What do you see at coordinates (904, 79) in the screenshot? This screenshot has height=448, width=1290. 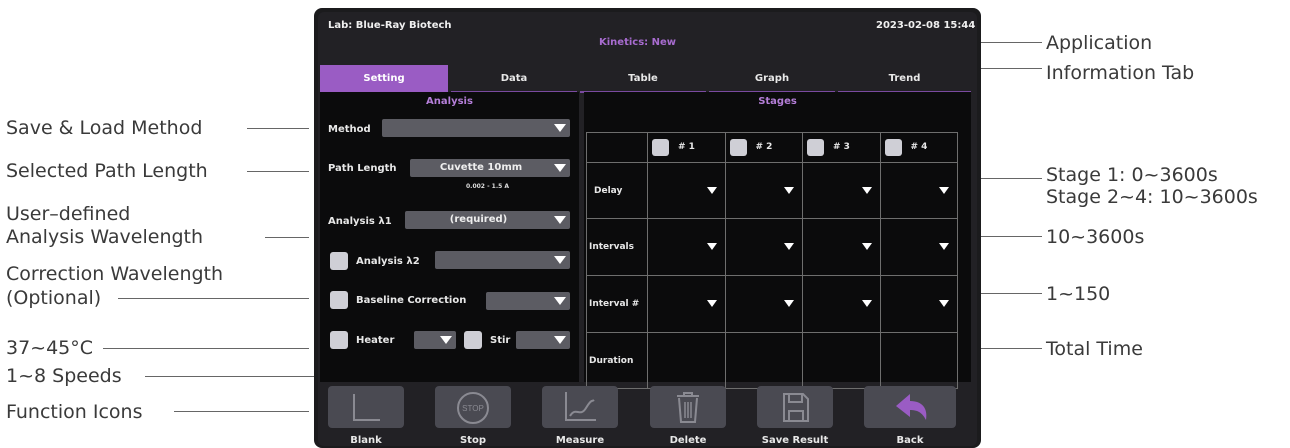 I see `tab-trend: Trend` at bounding box center [904, 79].